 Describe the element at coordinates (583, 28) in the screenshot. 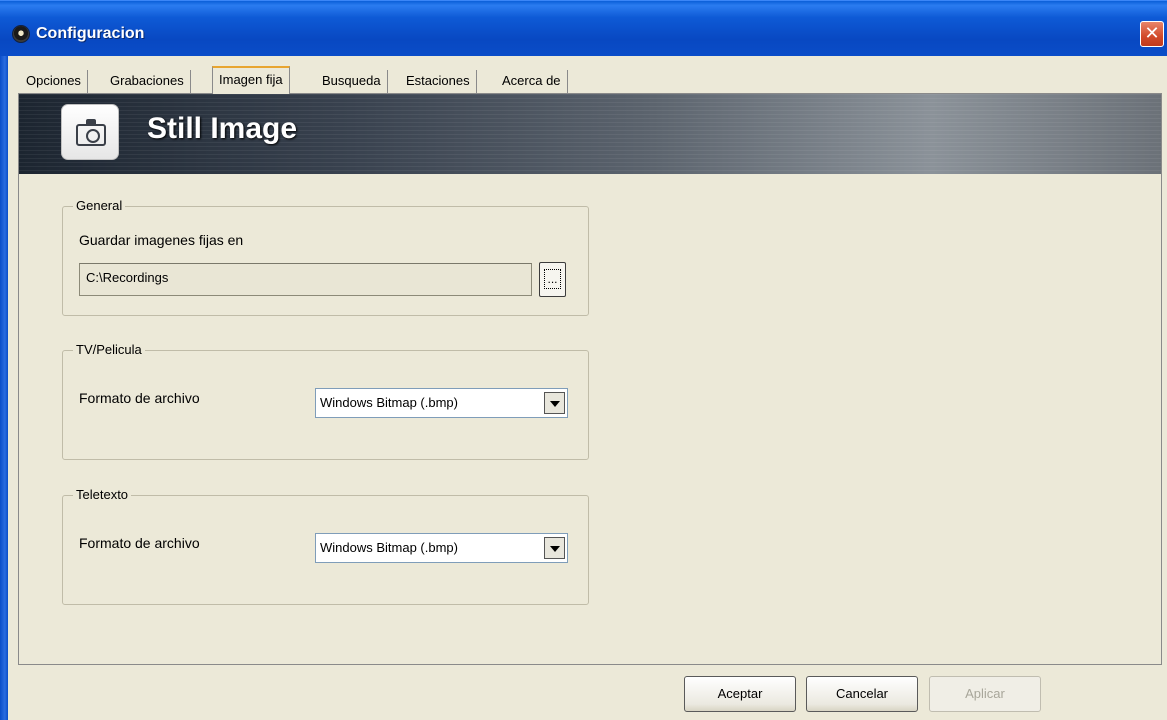

I see `title-bar: Configuracion ✕` at that location.